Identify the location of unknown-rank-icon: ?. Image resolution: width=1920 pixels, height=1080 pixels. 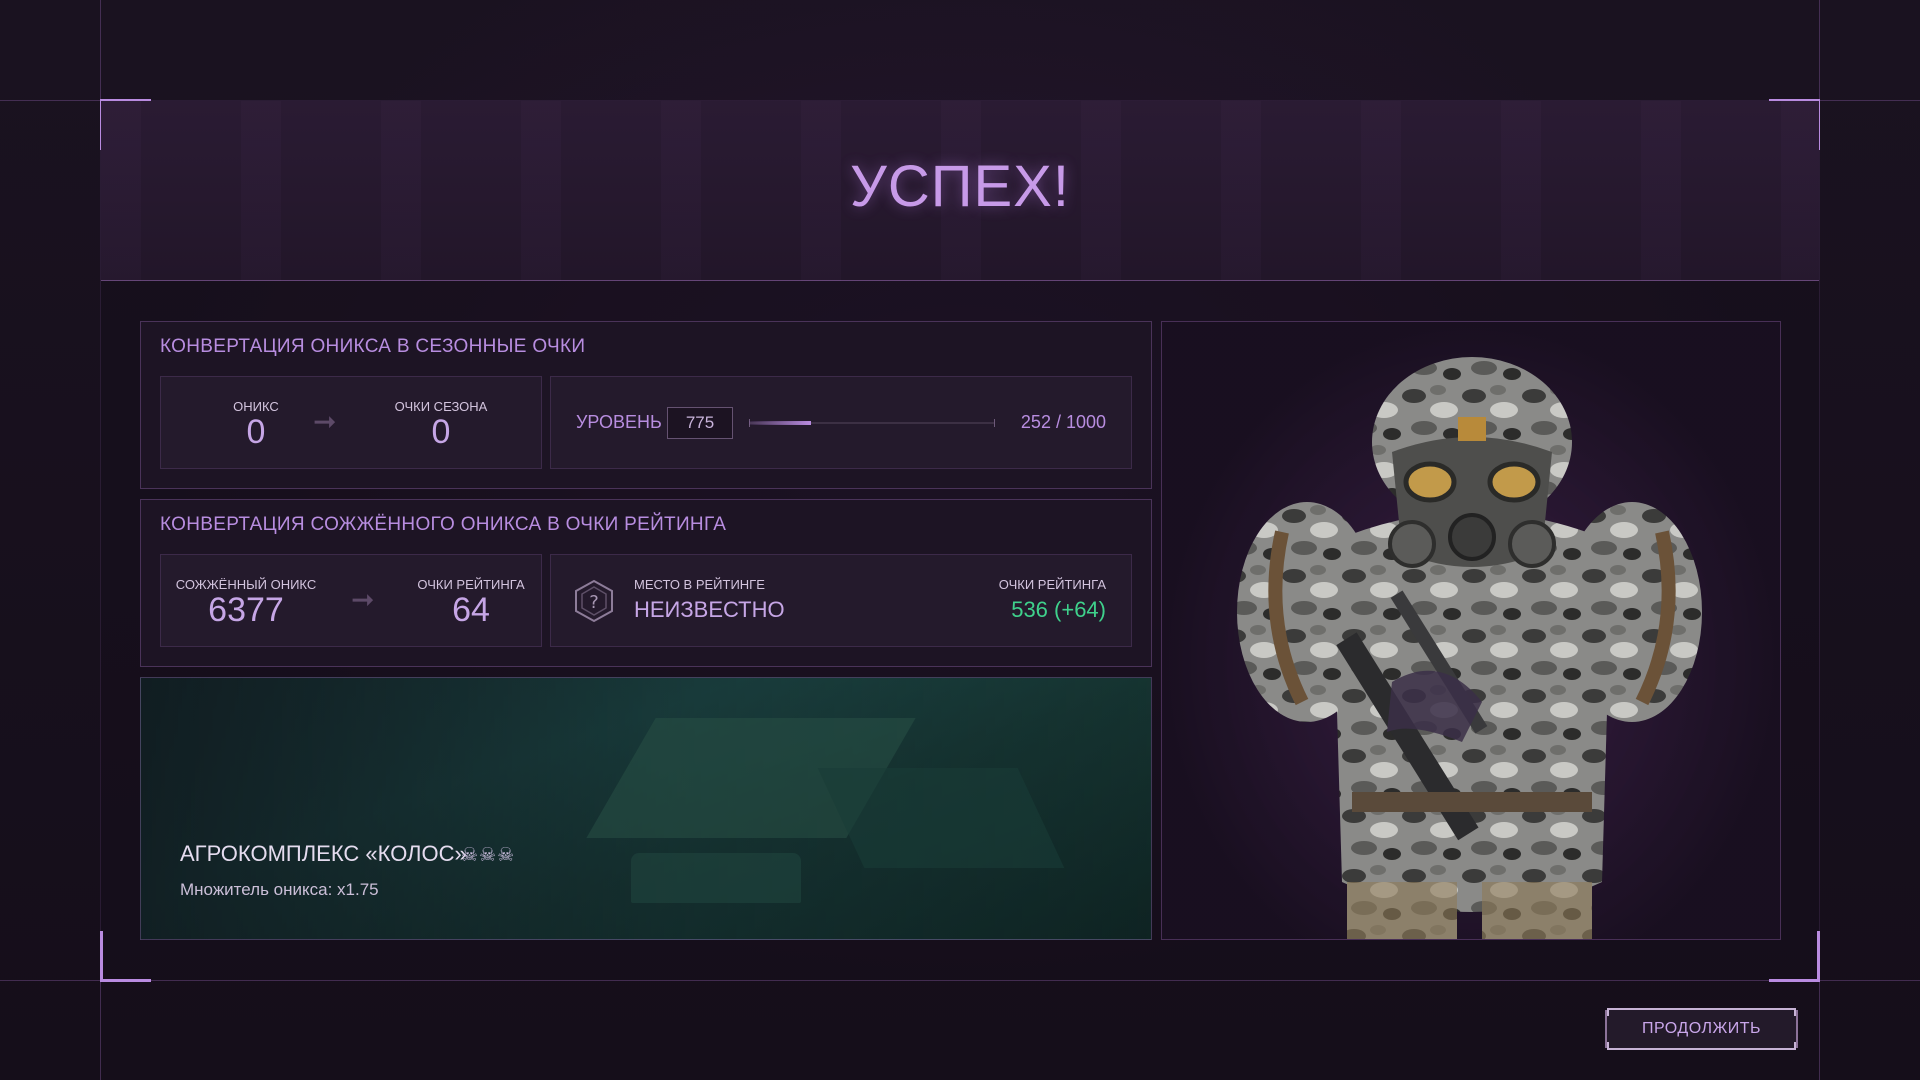
(594, 601).